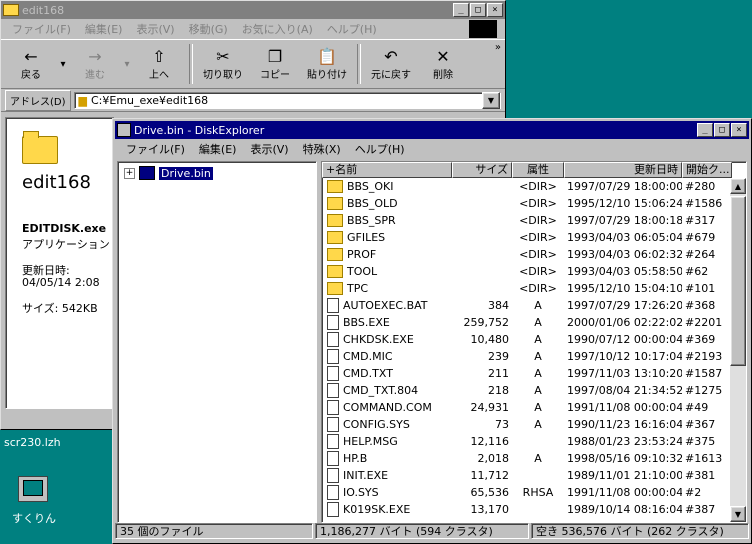 The image size is (752, 544). What do you see at coordinates (443, 64) in the screenshot?
I see `delete-button: ✕ 削除` at bounding box center [443, 64].